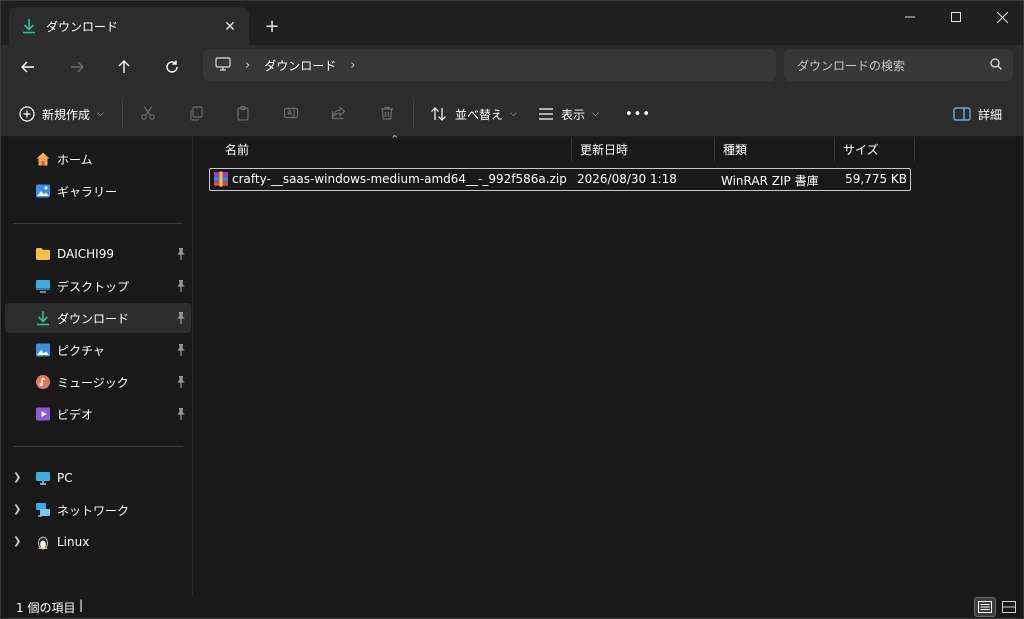 This screenshot has height=619, width=1024. I want to click on details-pane-label: 詳細, so click(990, 114).